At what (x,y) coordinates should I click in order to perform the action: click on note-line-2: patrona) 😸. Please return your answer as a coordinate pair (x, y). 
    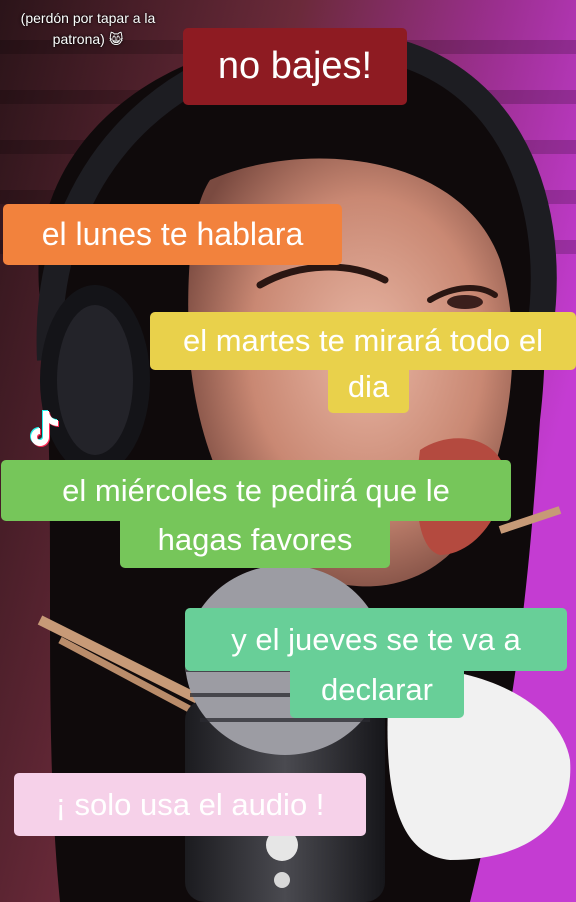
    Looking at the image, I should click on (88, 39).